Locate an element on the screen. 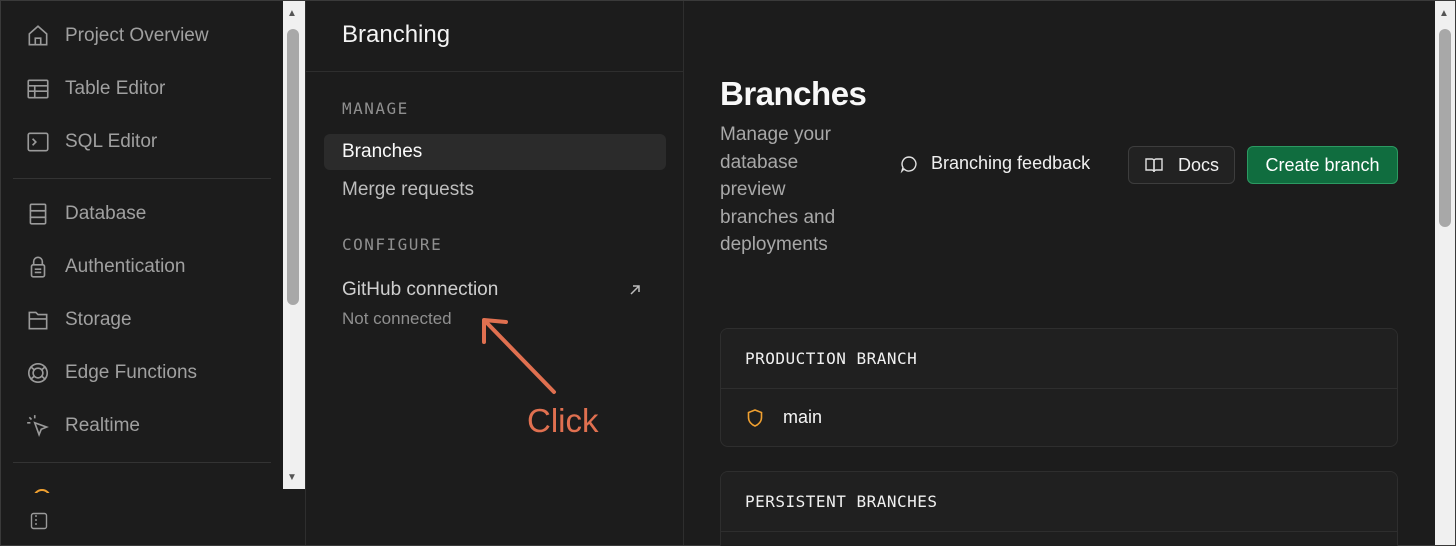 The height and width of the screenshot is (546, 1456). branching-feedback-button: Branching feedback is located at coordinates (994, 163).